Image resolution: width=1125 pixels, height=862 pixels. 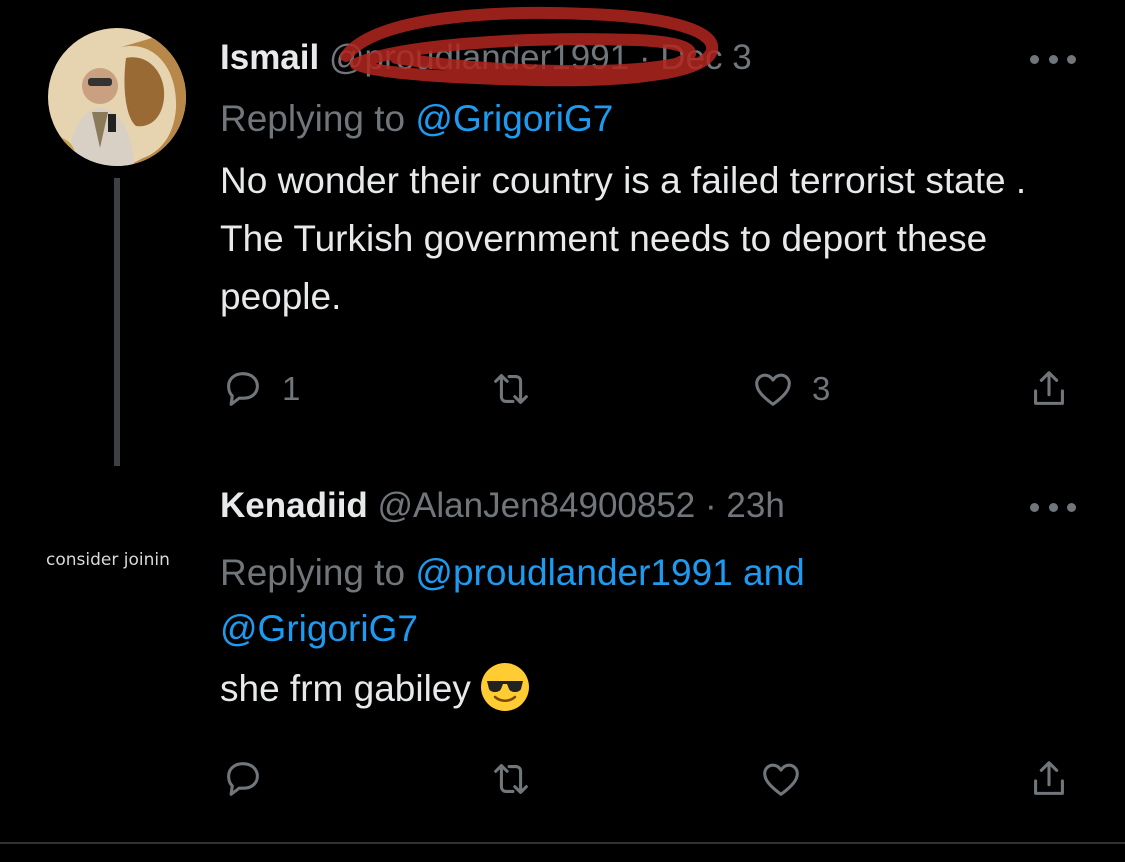 I want to click on timestamp: 23h, so click(x=755, y=505).